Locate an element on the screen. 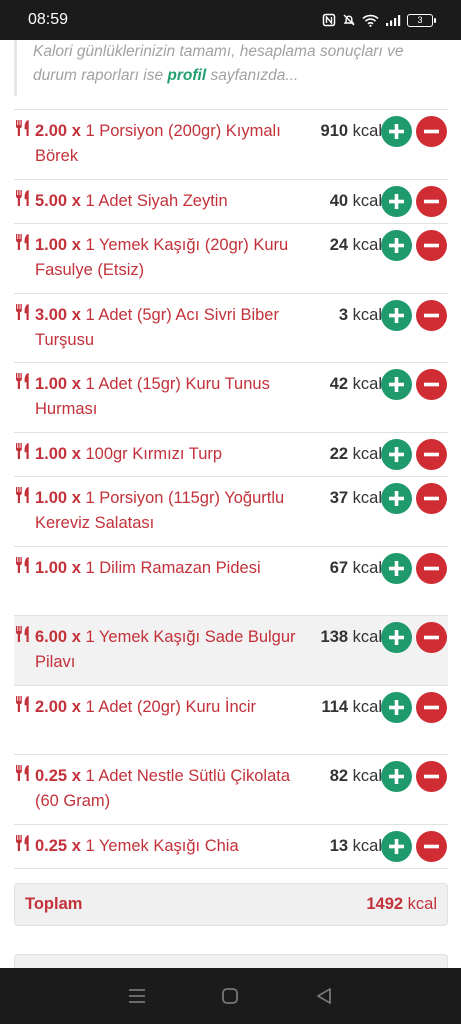 The height and width of the screenshot is (1024, 461). food-kcal: 24 kcal is located at coordinates (356, 245).